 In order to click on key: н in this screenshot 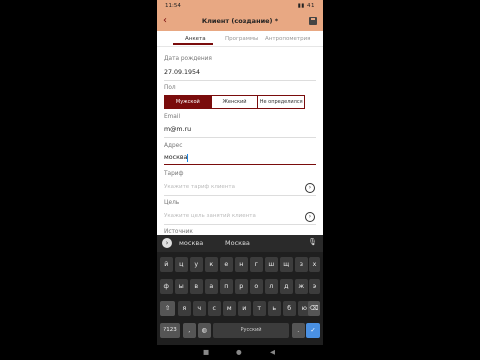, I will do `click(241, 264)`.